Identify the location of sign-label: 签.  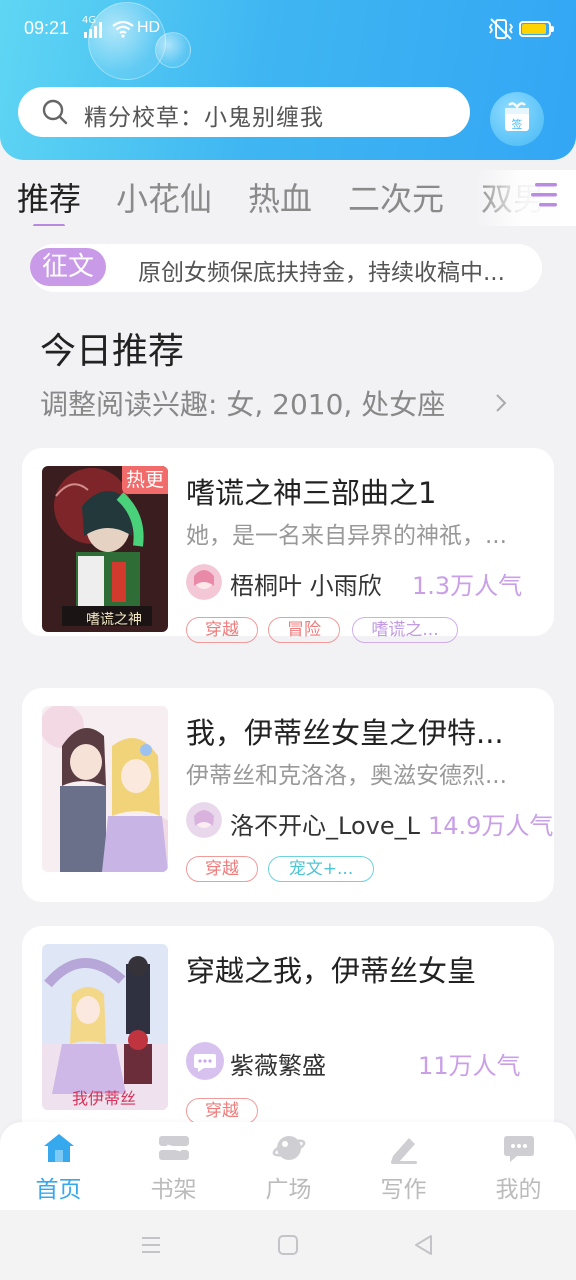
(517, 124).